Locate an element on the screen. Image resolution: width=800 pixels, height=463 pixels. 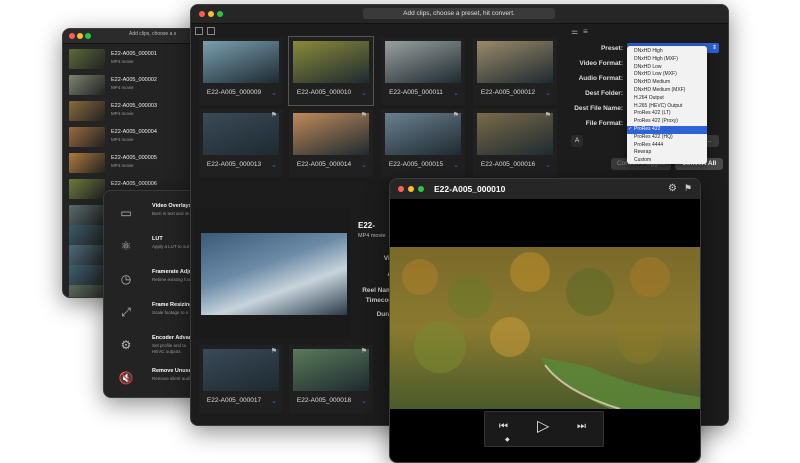
feature-icon: ◷ is located at coordinates (126, 279).